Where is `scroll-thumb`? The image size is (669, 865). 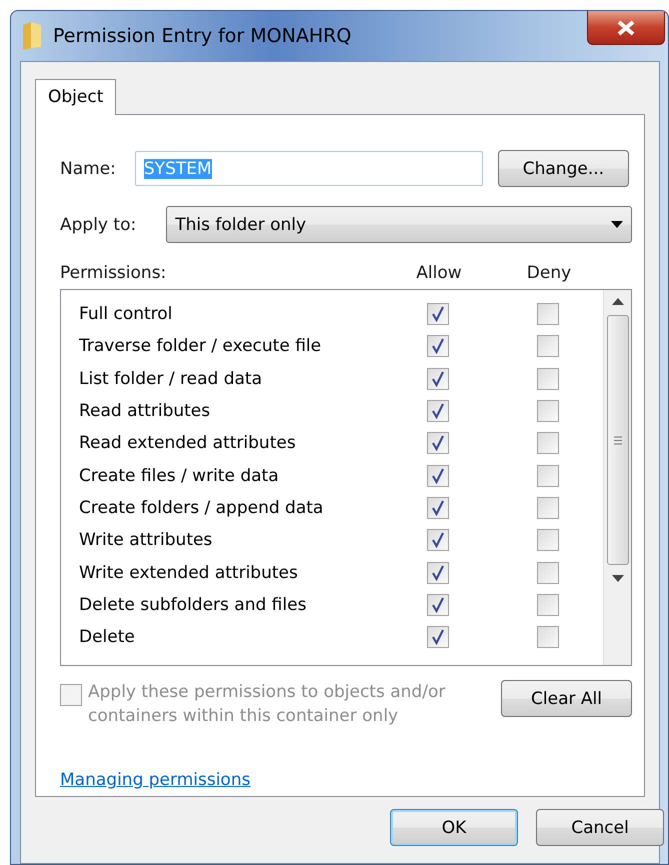 scroll-thumb is located at coordinates (617, 440).